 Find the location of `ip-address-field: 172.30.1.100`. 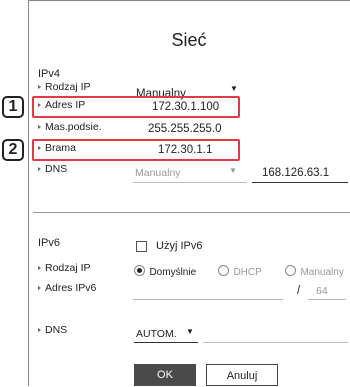

ip-address-field: 172.30.1.100 is located at coordinates (185, 107).